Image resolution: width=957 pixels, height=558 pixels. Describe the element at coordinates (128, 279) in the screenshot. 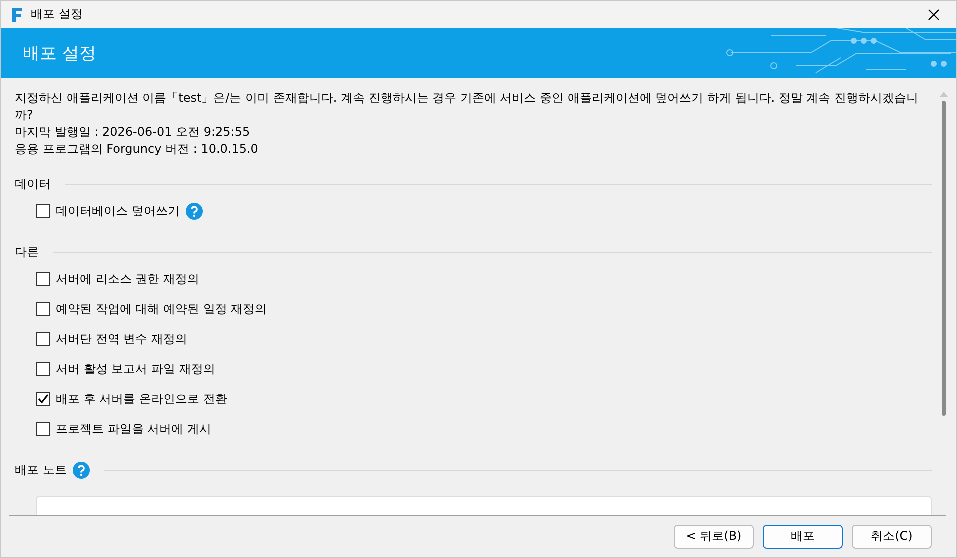

I see `checkbox-label: 서버에 리소스 권한 재정의` at that location.